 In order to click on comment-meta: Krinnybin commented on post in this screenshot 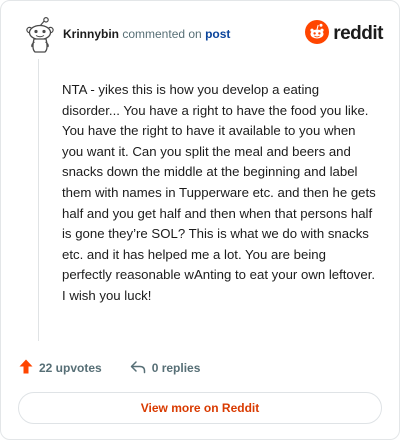, I will do `click(146, 34)`.